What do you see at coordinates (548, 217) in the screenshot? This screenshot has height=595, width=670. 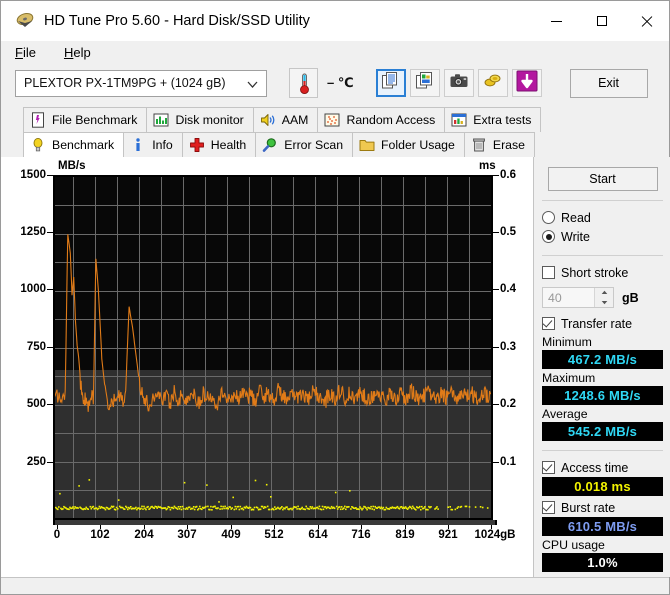 I see `radio-read-icon` at bounding box center [548, 217].